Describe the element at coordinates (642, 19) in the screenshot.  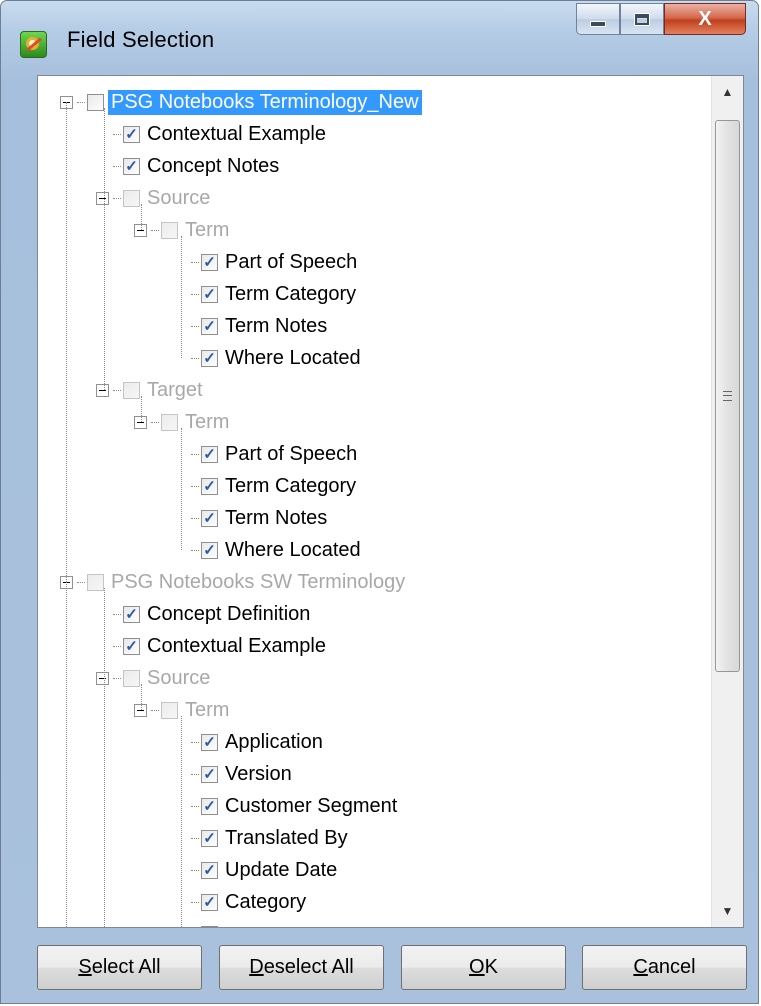
I see `maximize-button` at that location.